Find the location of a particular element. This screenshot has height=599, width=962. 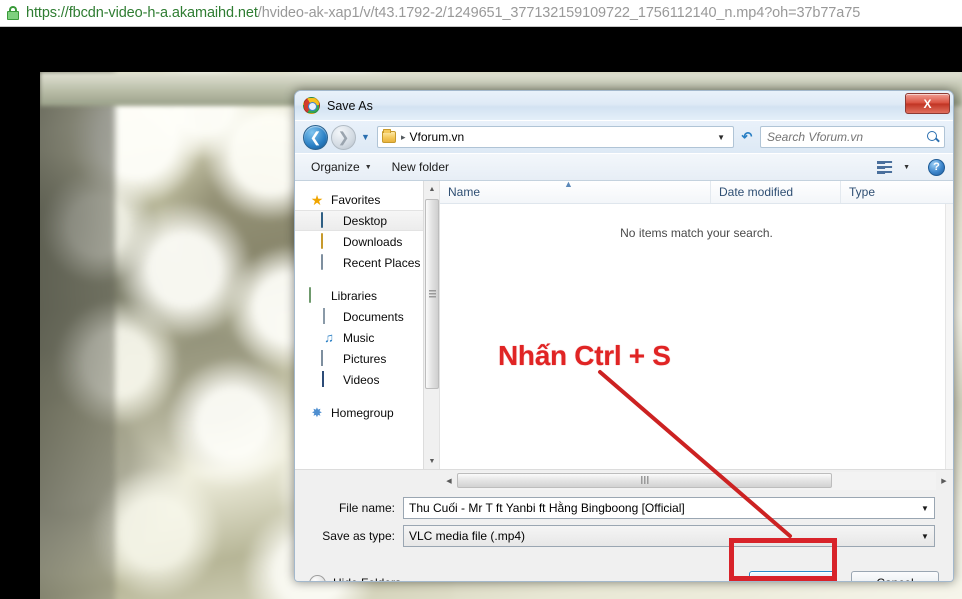

search-icon is located at coordinates (933, 137).